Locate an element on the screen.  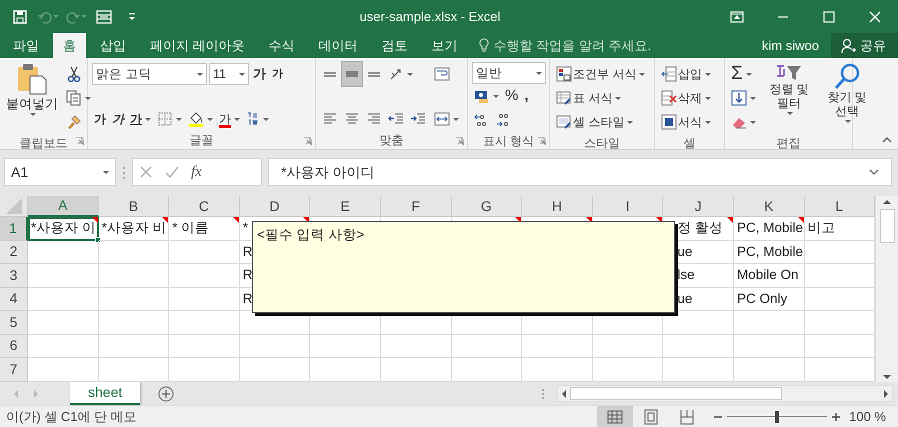
scroll-left-icon is located at coordinates (564, 393).